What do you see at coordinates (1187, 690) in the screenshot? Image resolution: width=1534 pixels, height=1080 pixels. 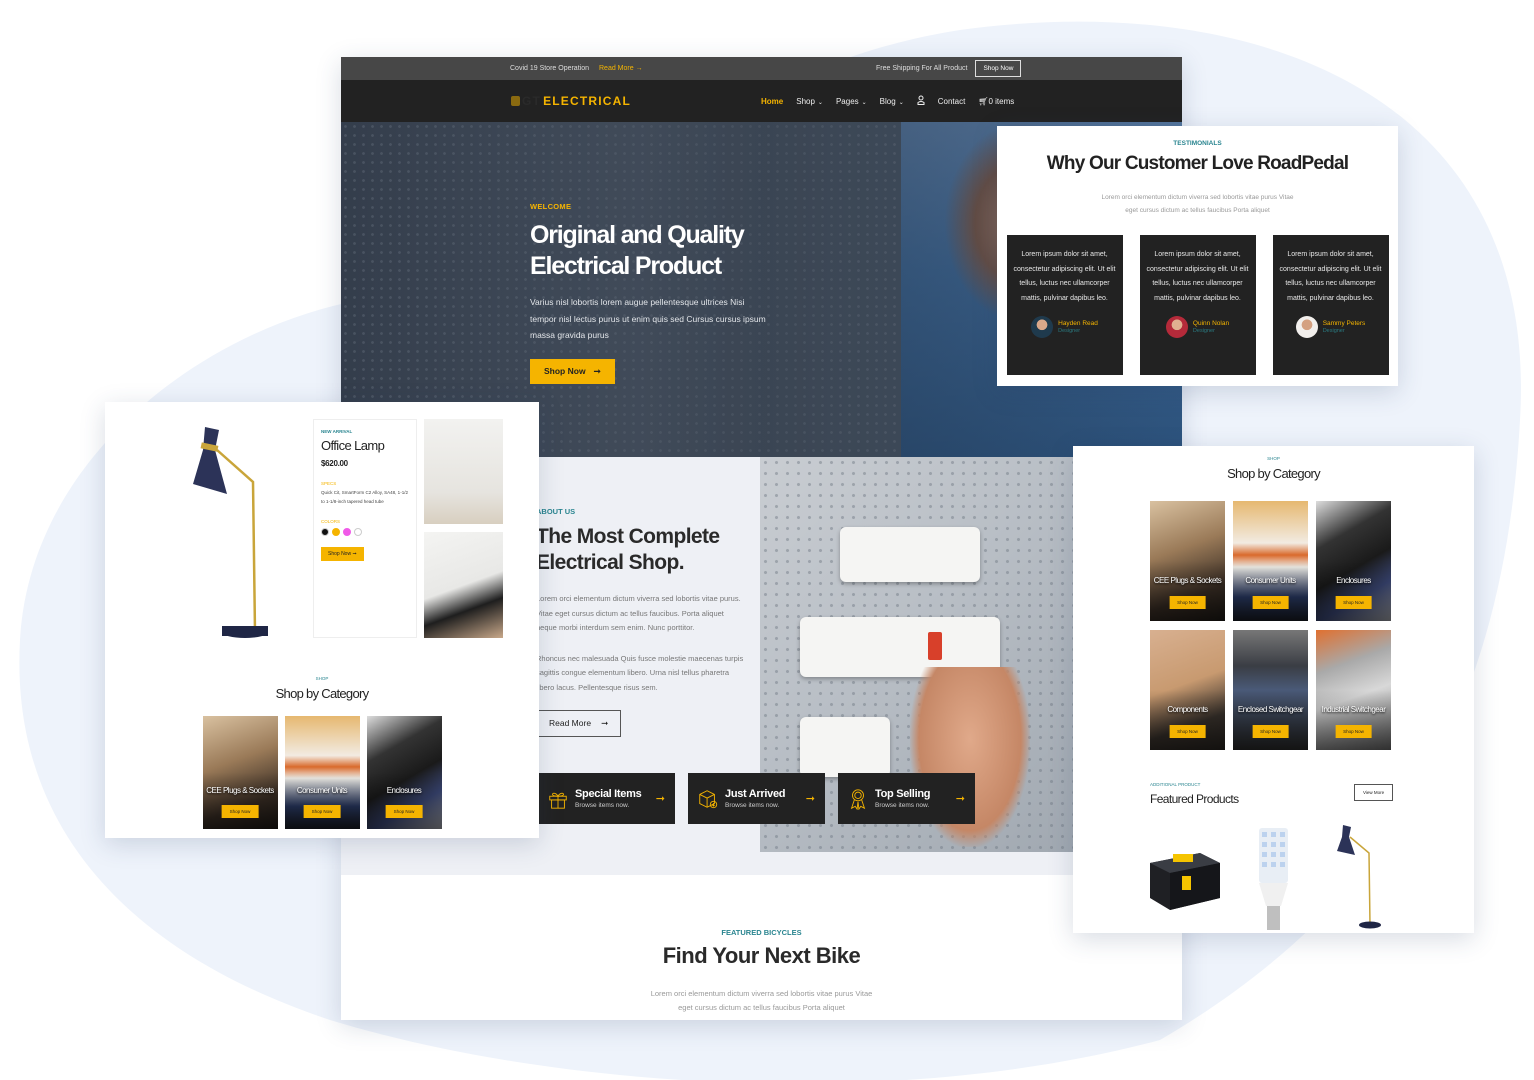 I see `category-card: Components Shop Now` at bounding box center [1187, 690].